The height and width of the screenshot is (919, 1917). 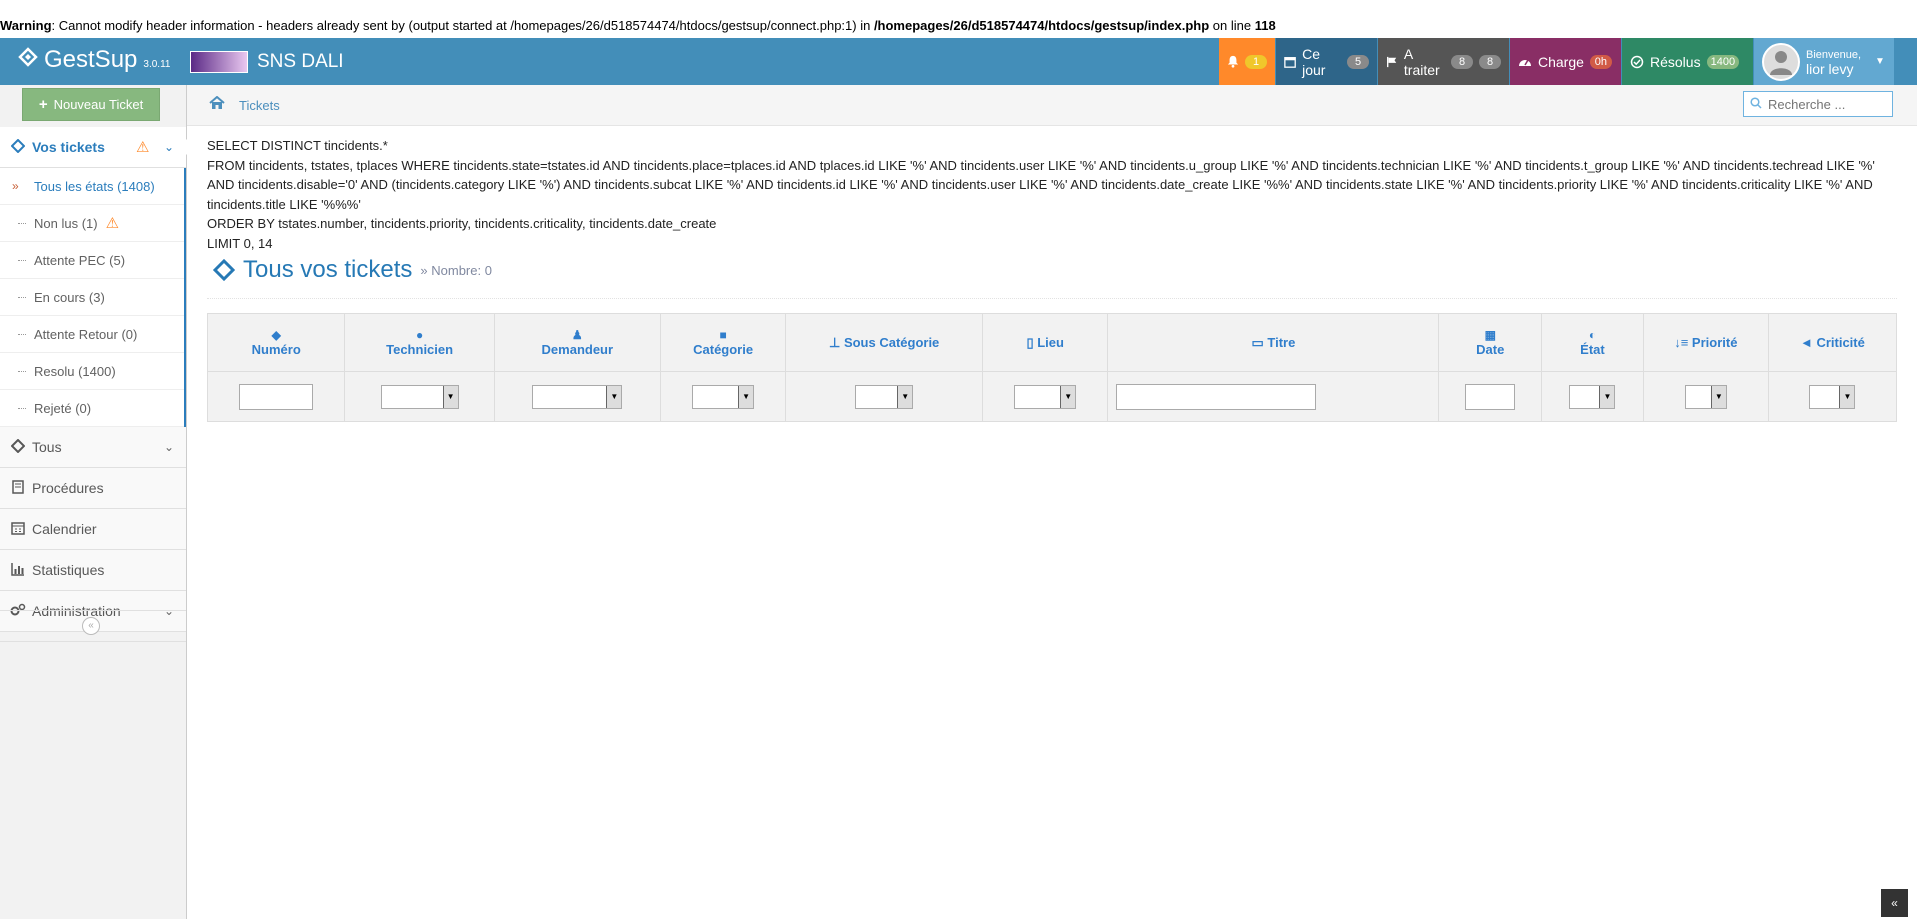 I want to click on to-process-button: A traiter 8 8, so click(x=1443, y=61).